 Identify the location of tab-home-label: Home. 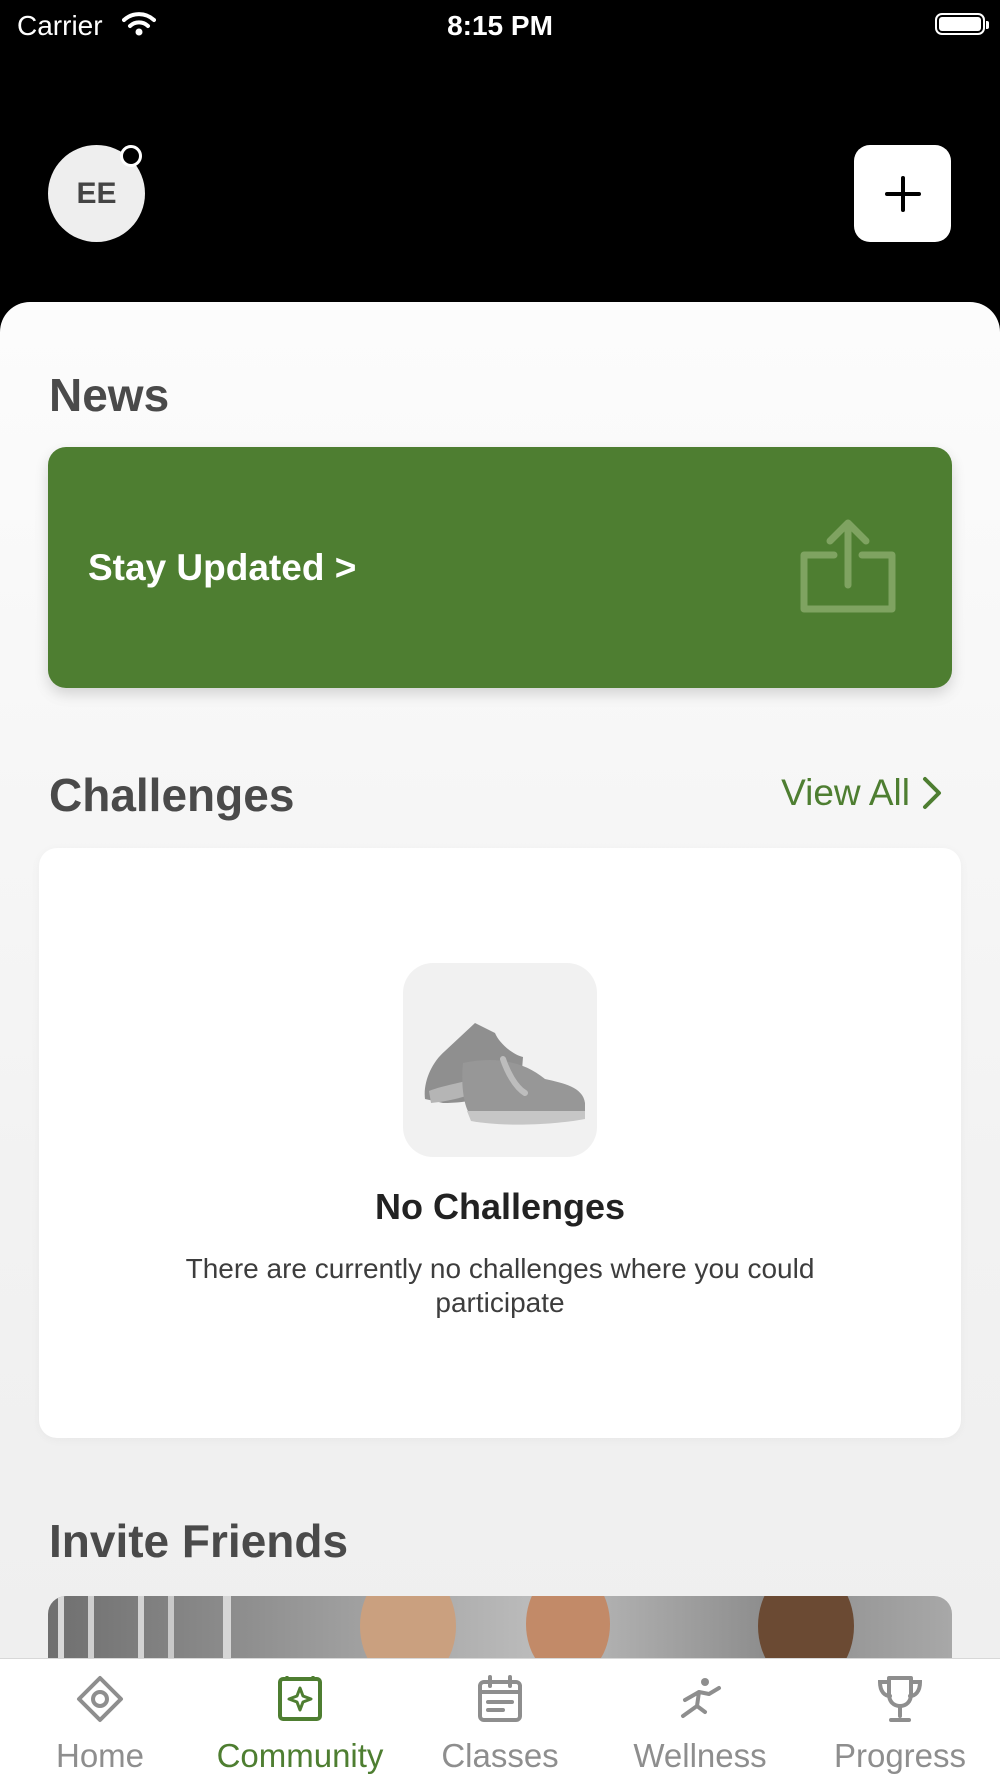
(100, 1755).